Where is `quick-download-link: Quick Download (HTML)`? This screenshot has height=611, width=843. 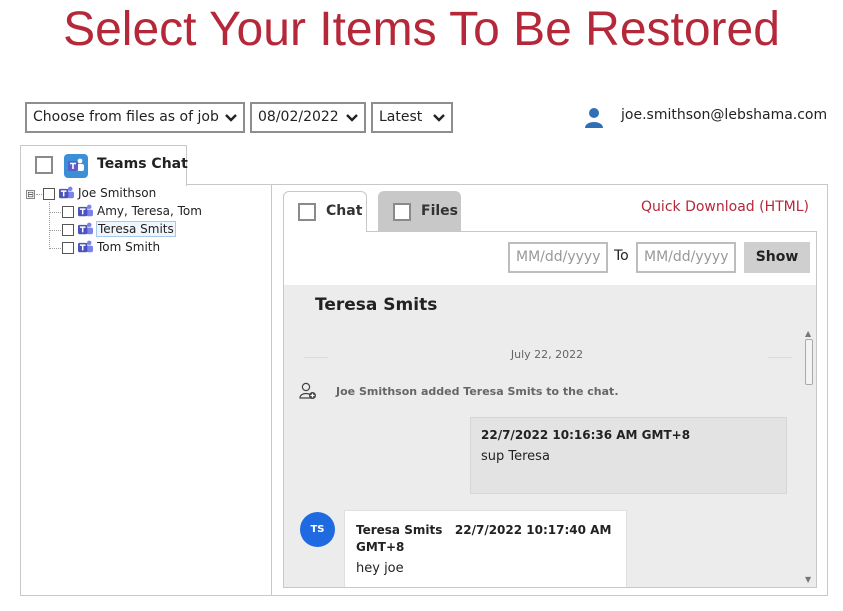 quick-download-link: Quick Download (HTML) is located at coordinates (725, 207).